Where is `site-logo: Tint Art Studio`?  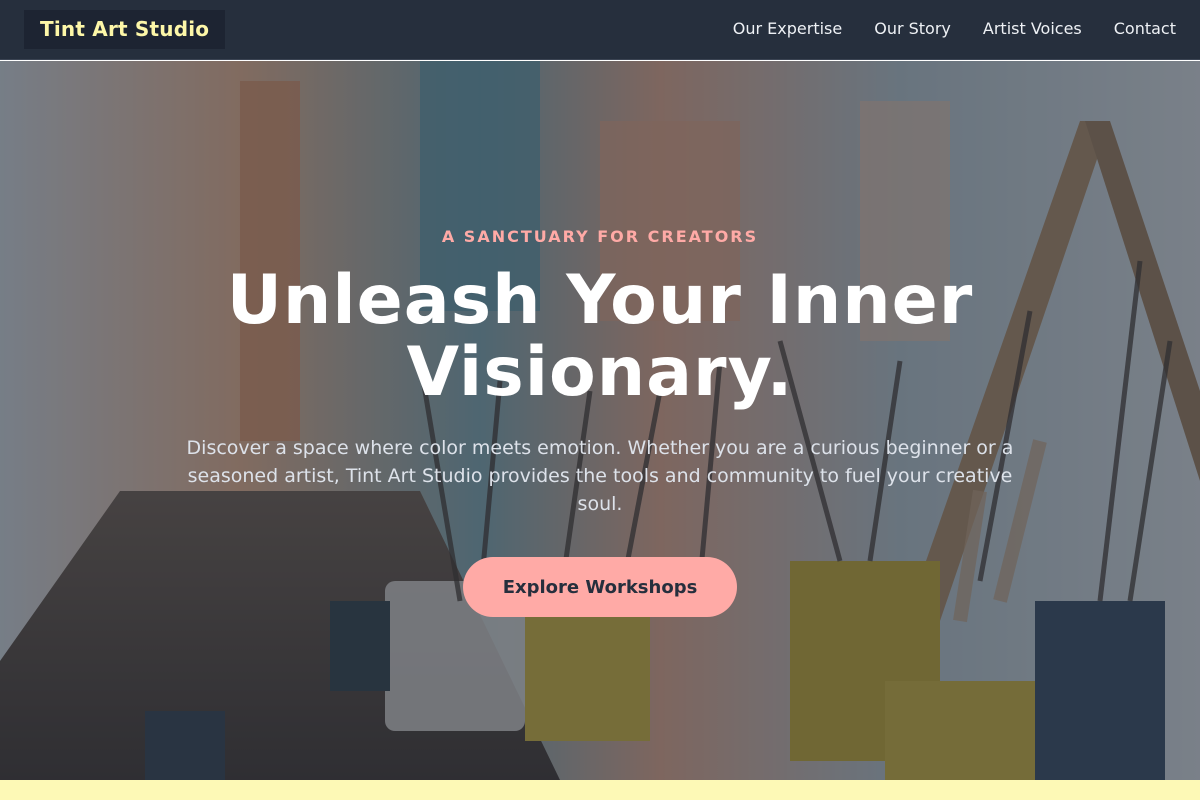 site-logo: Tint Art Studio is located at coordinates (125, 29).